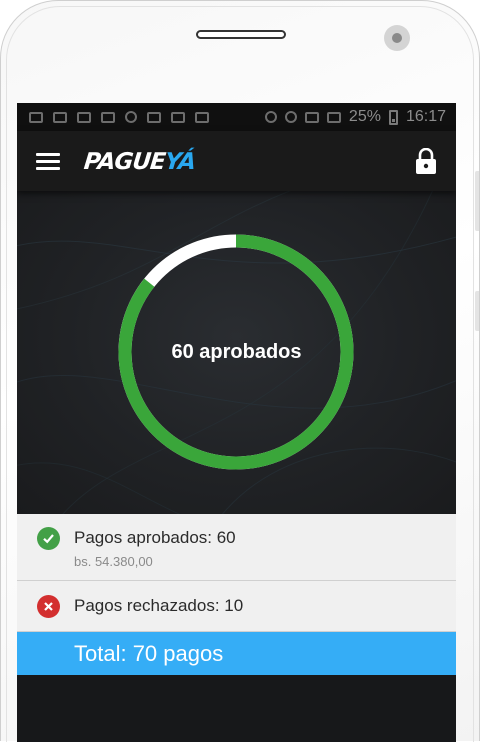 The image size is (480, 742). I want to click on photo-icon, so click(202, 117).